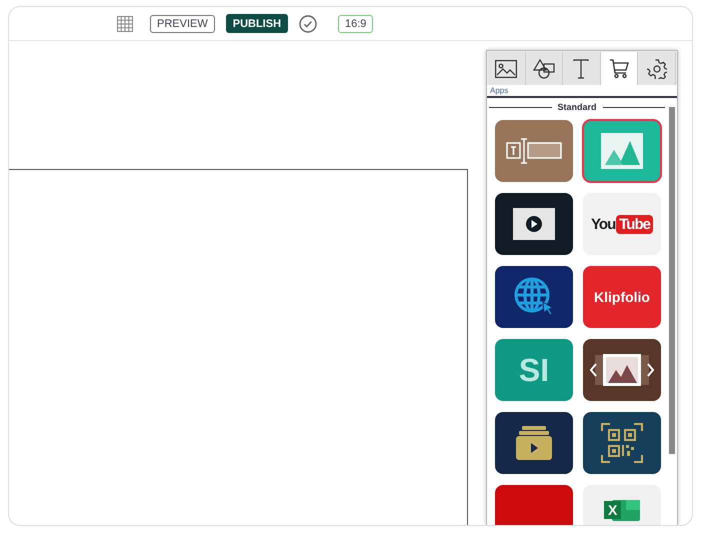  I want to click on section-heading: Standard, so click(577, 107).